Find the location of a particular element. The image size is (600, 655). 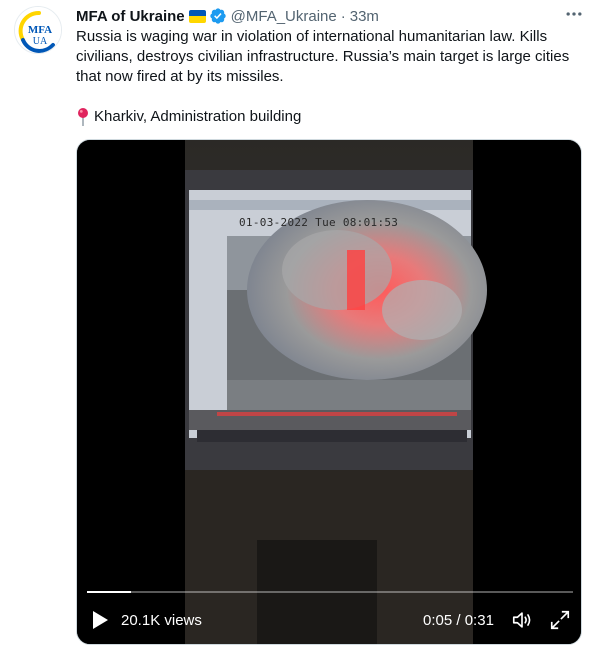

tweet-location: Kharkiv, Administration building is located at coordinates (188, 117).